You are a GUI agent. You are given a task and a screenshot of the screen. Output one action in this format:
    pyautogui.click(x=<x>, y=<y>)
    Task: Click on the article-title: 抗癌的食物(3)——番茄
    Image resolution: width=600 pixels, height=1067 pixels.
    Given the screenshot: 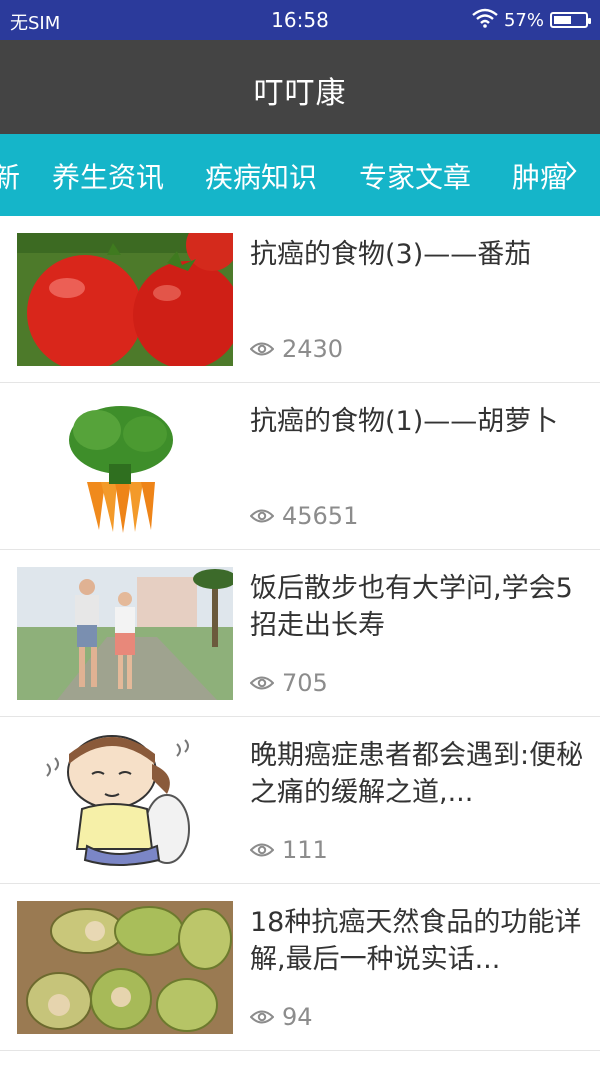 What is the action you would take?
    pyautogui.click(x=391, y=254)
    